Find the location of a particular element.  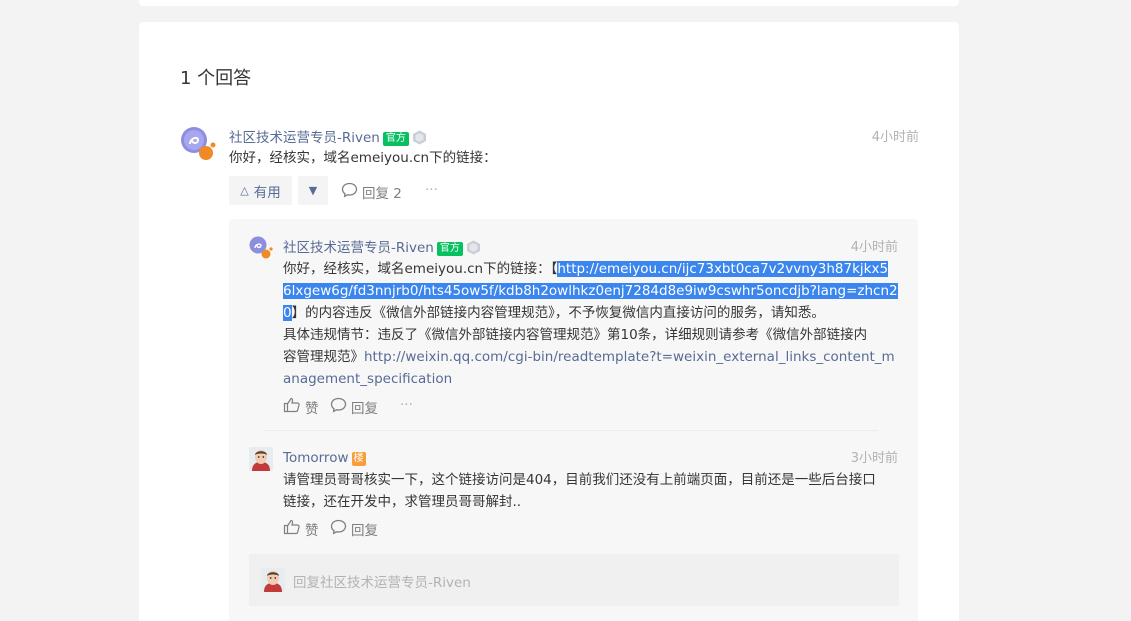

triangle-up-icon: △ is located at coordinates (244, 190).